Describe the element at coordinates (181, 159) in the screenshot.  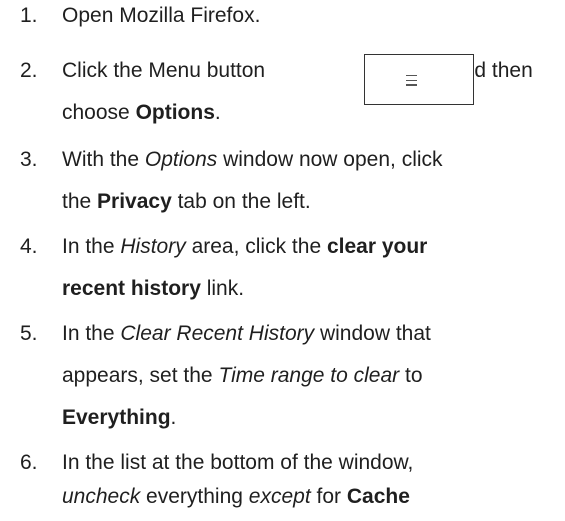
I see `text-run-italic: Options` at that location.